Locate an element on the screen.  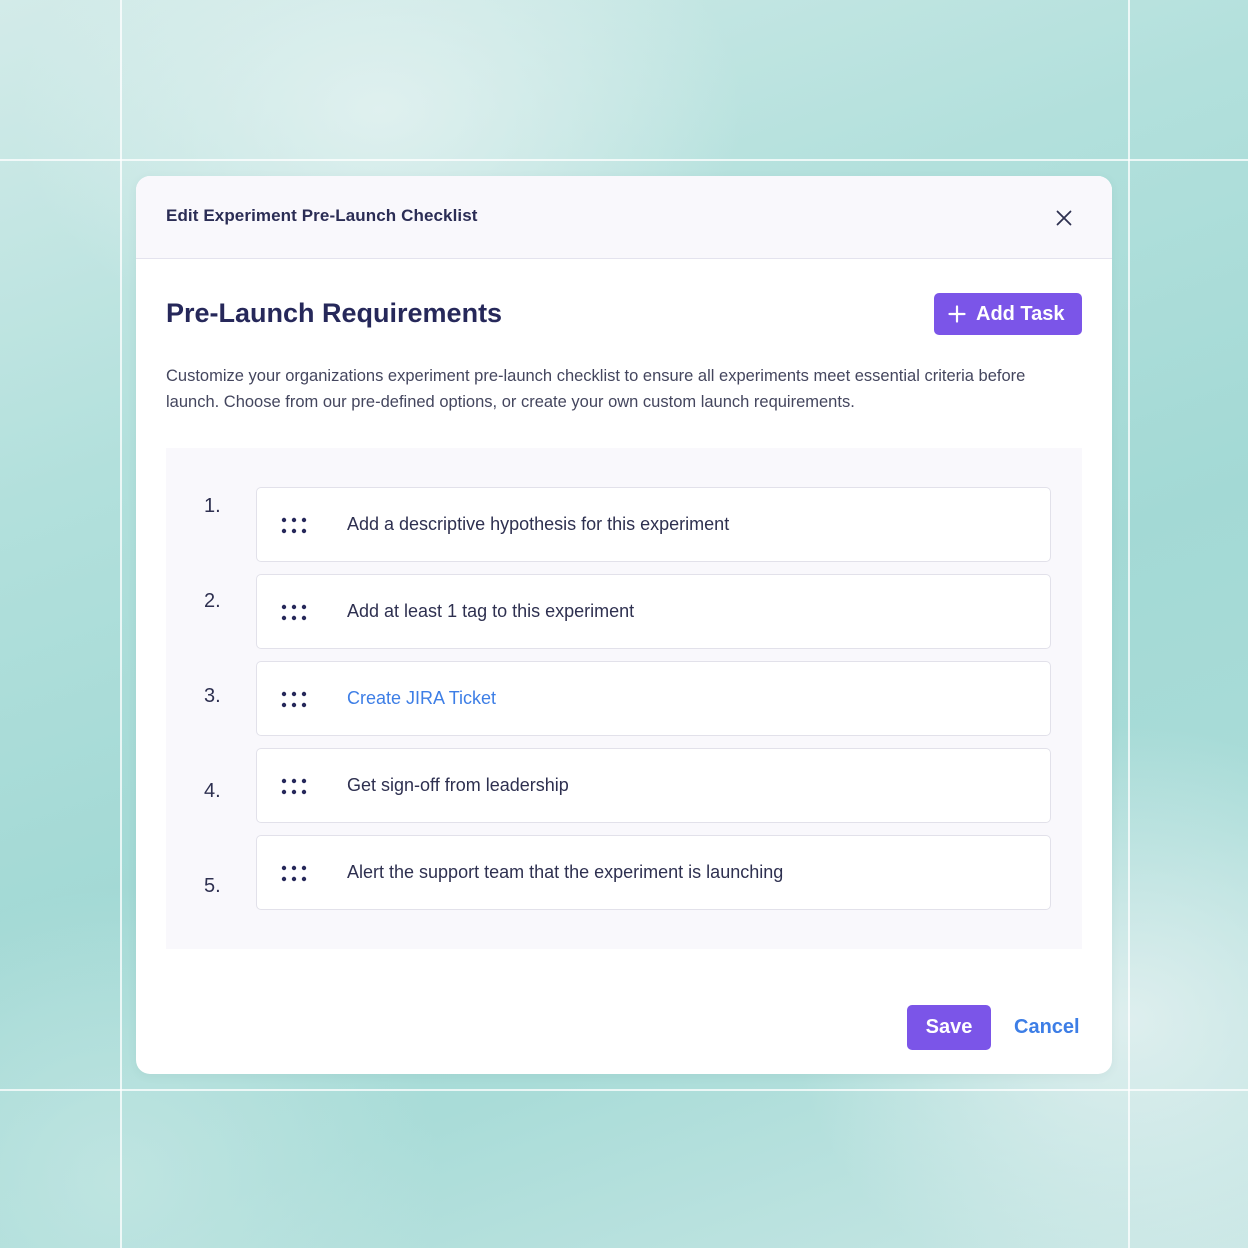
task-number: 1. is located at coordinates (212, 506).